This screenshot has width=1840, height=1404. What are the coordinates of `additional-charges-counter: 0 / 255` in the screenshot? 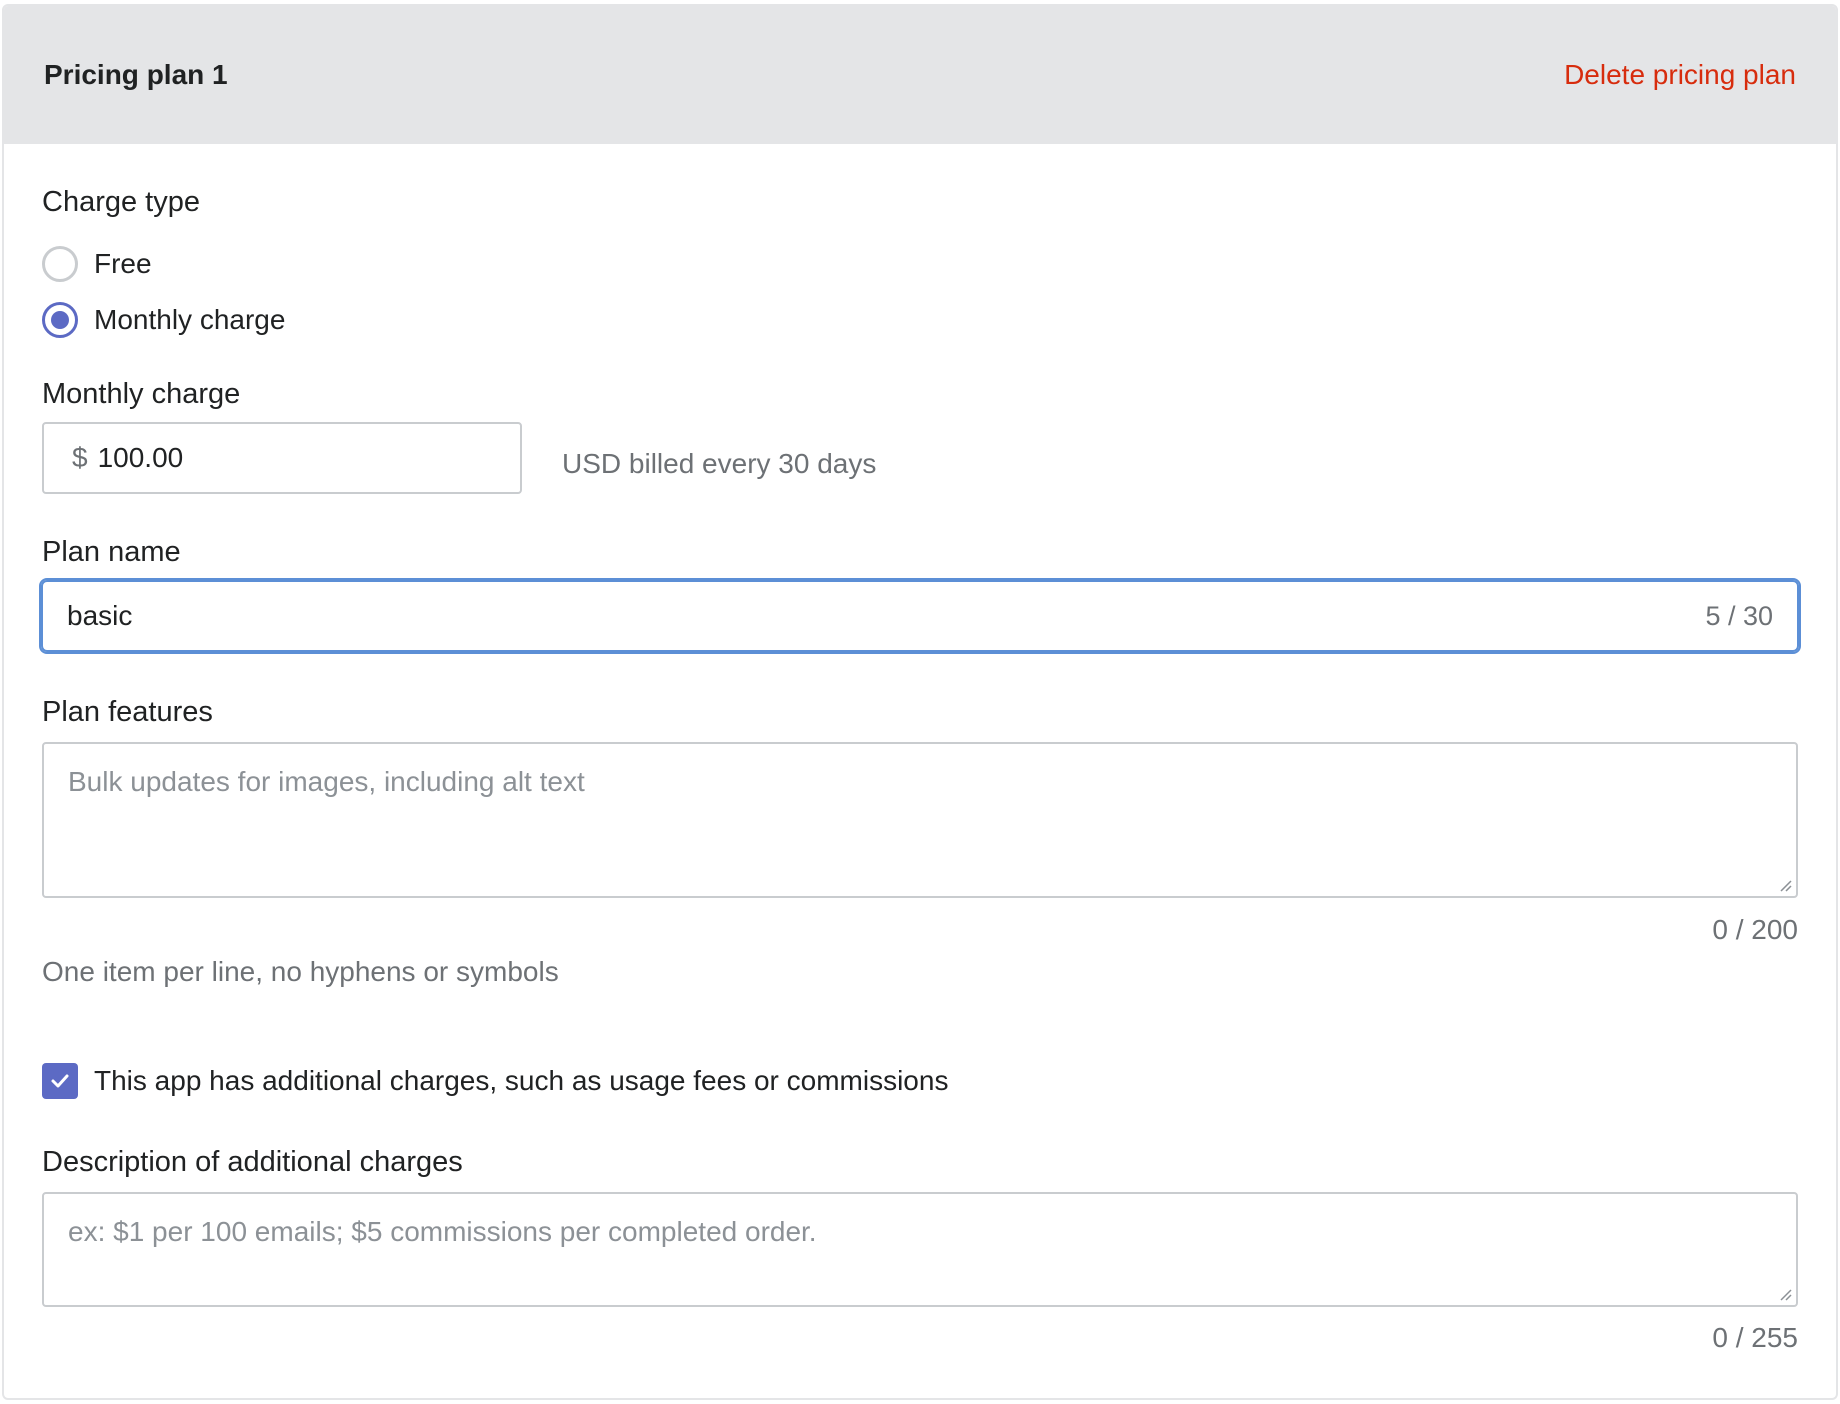 It's located at (1755, 1337).